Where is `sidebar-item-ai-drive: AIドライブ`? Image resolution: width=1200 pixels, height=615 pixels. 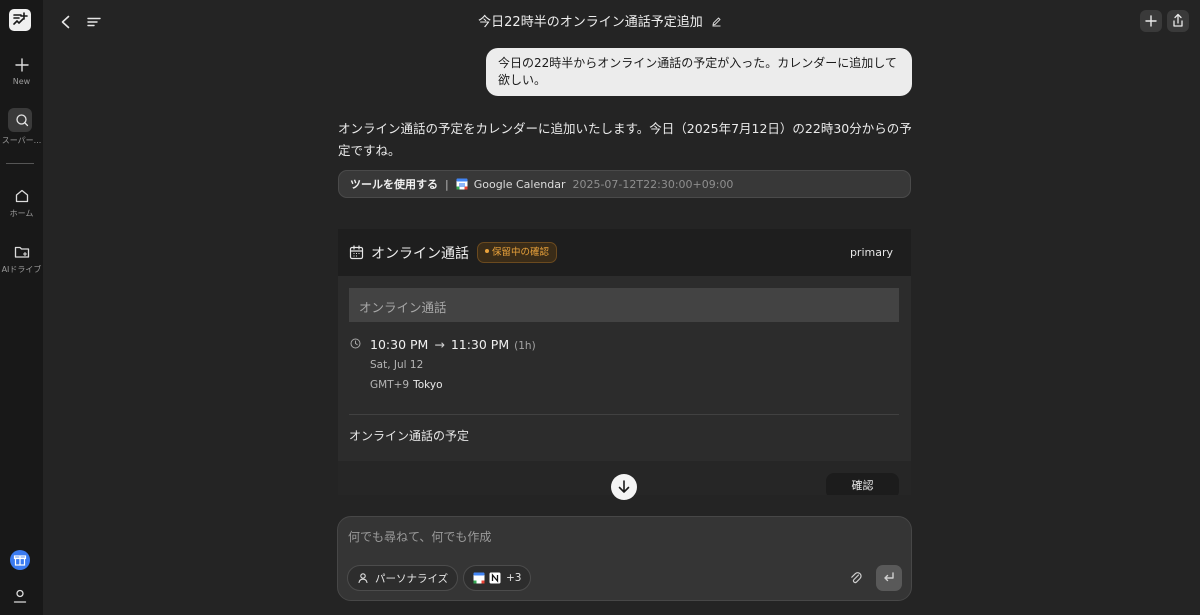 sidebar-item-ai-drive: AIドライブ is located at coordinates (21, 259).